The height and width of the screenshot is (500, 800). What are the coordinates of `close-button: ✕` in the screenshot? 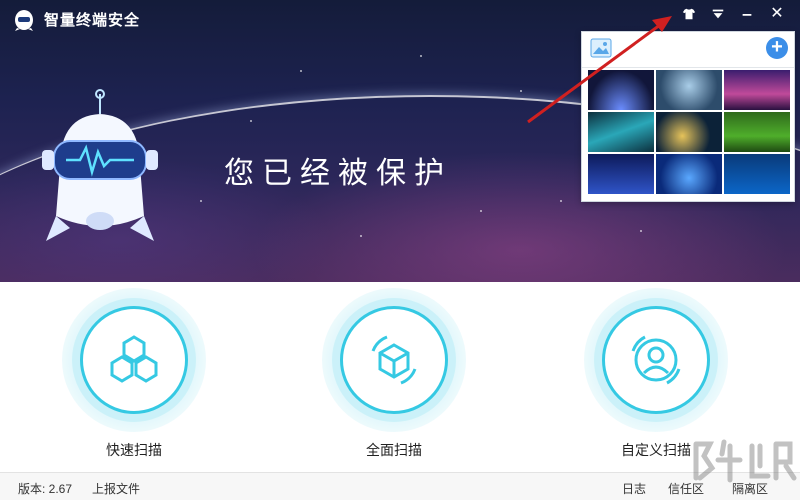 It's located at (777, 14).